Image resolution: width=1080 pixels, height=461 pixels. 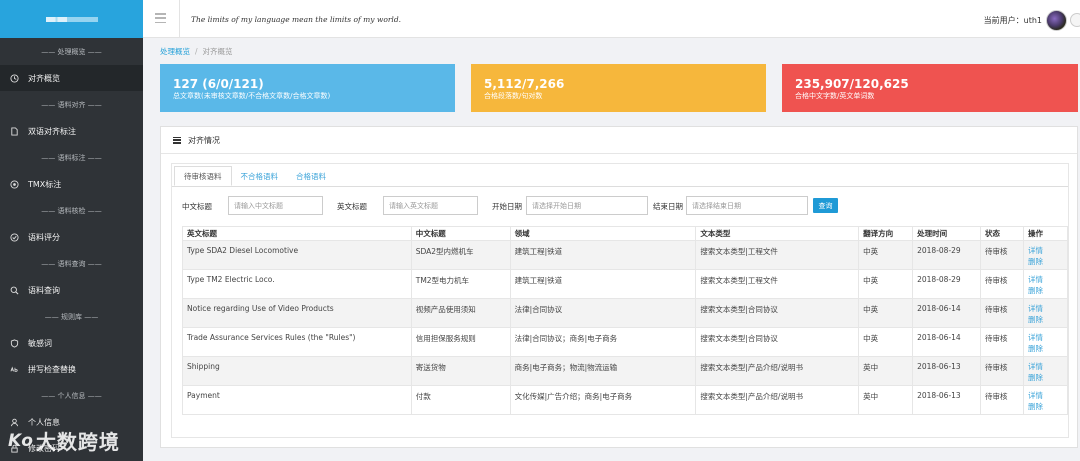 I want to click on cn-title-label: 中文标题, so click(x=197, y=206).